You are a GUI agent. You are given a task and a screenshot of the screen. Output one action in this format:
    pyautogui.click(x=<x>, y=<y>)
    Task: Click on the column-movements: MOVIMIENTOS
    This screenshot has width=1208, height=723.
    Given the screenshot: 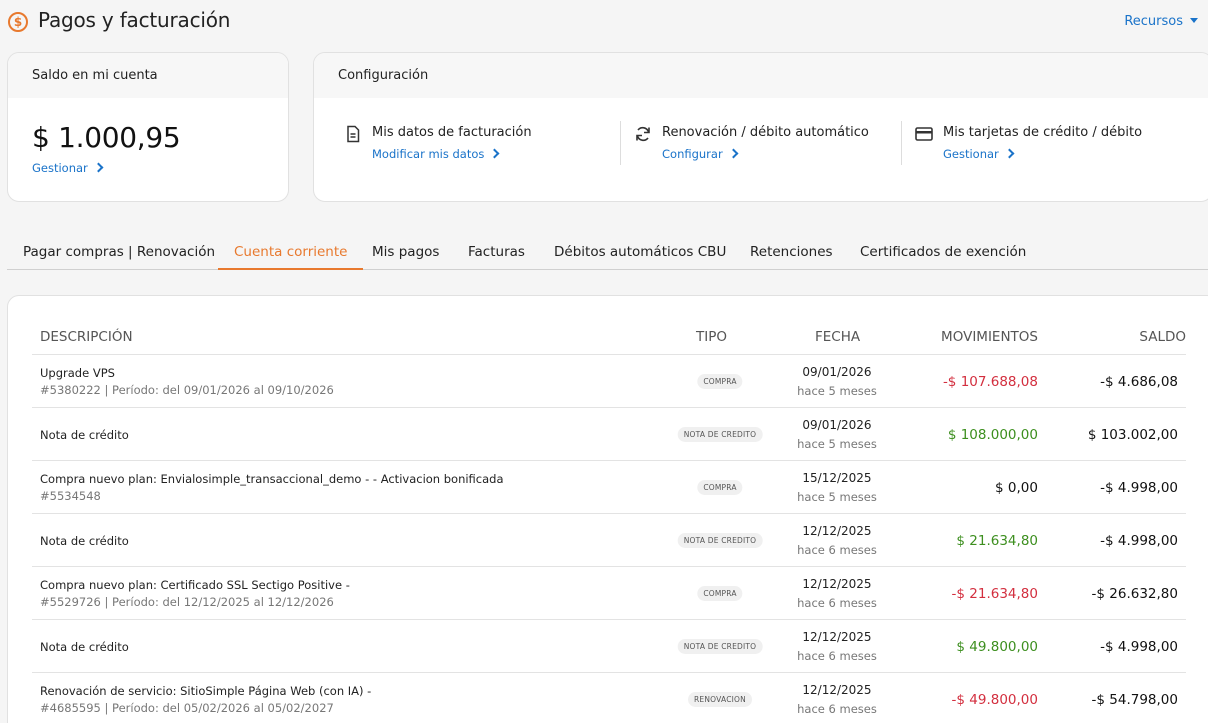 What is the action you would take?
    pyautogui.click(x=989, y=337)
    